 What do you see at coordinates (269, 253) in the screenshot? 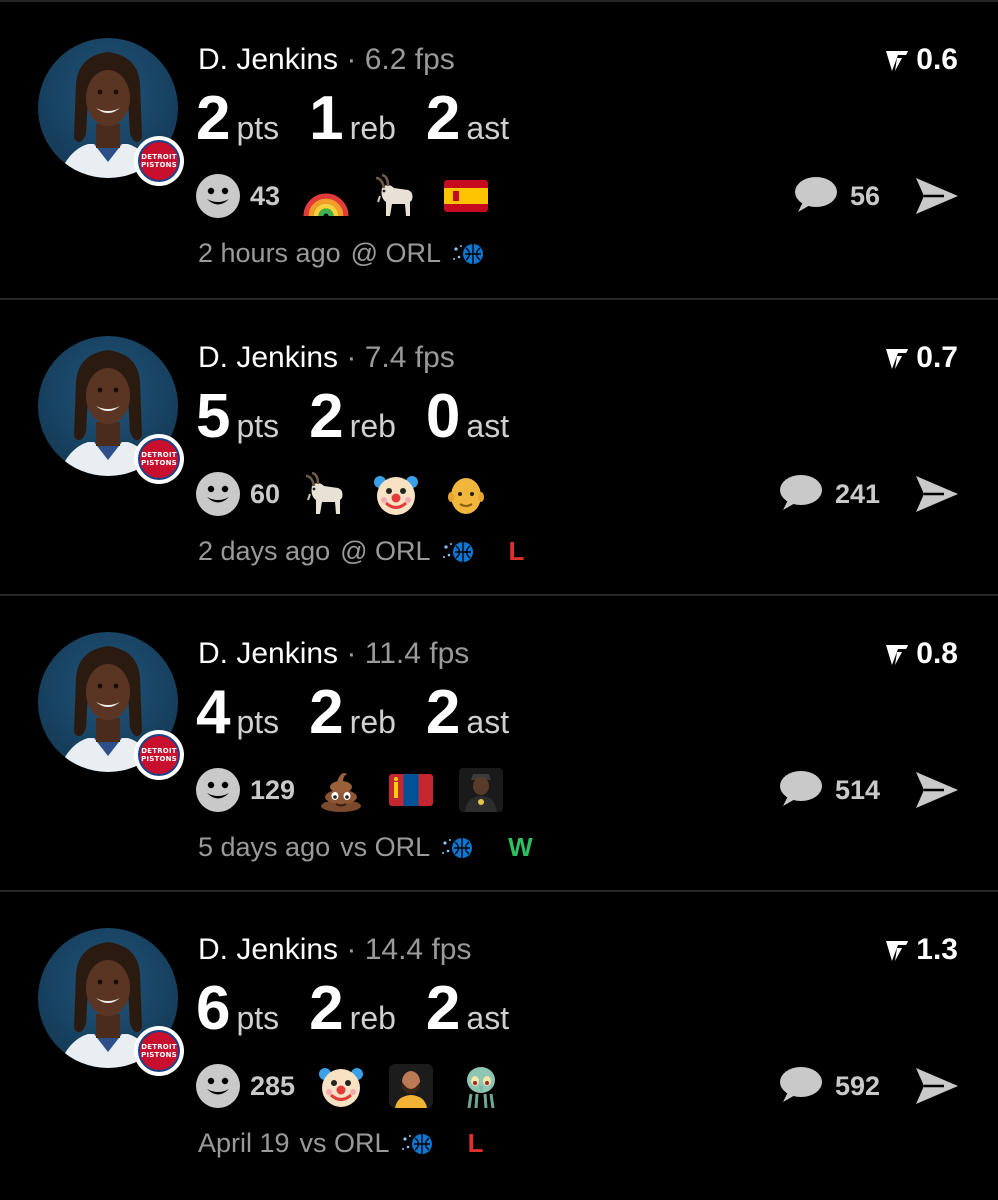
I see `game-time: 2 hours ago` at bounding box center [269, 253].